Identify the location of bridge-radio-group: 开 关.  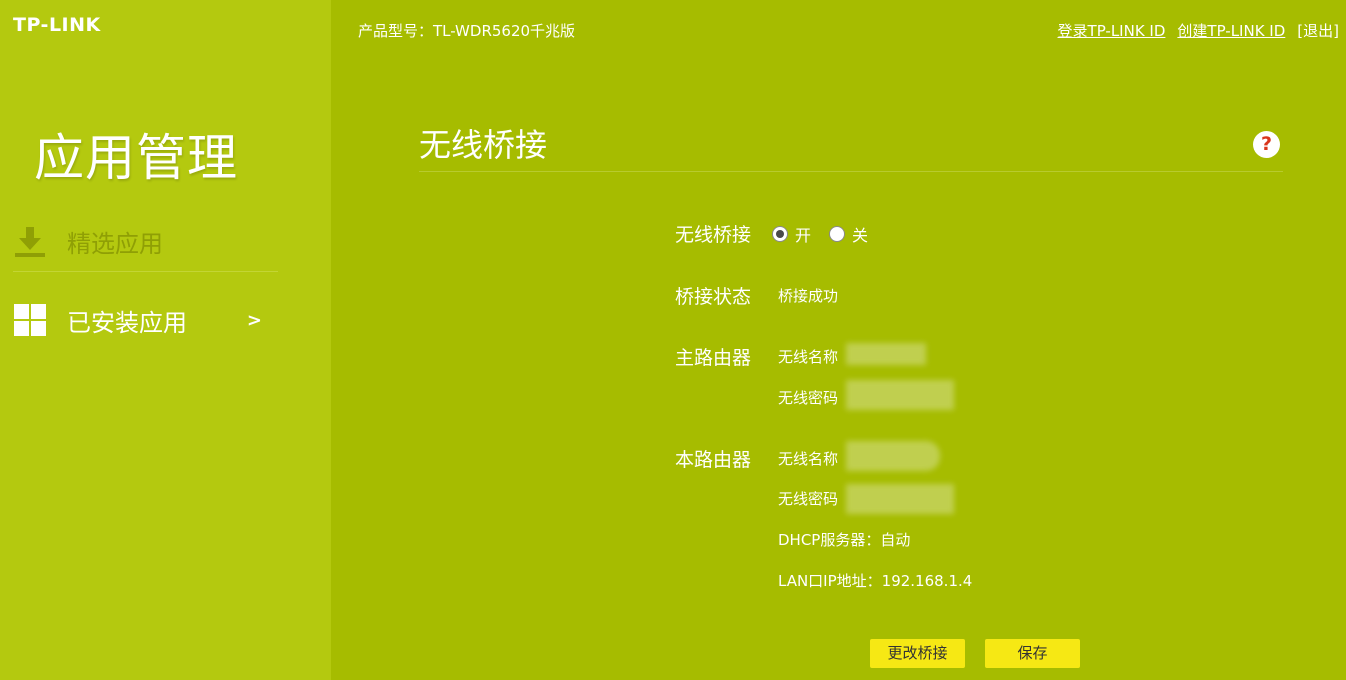
(829, 234).